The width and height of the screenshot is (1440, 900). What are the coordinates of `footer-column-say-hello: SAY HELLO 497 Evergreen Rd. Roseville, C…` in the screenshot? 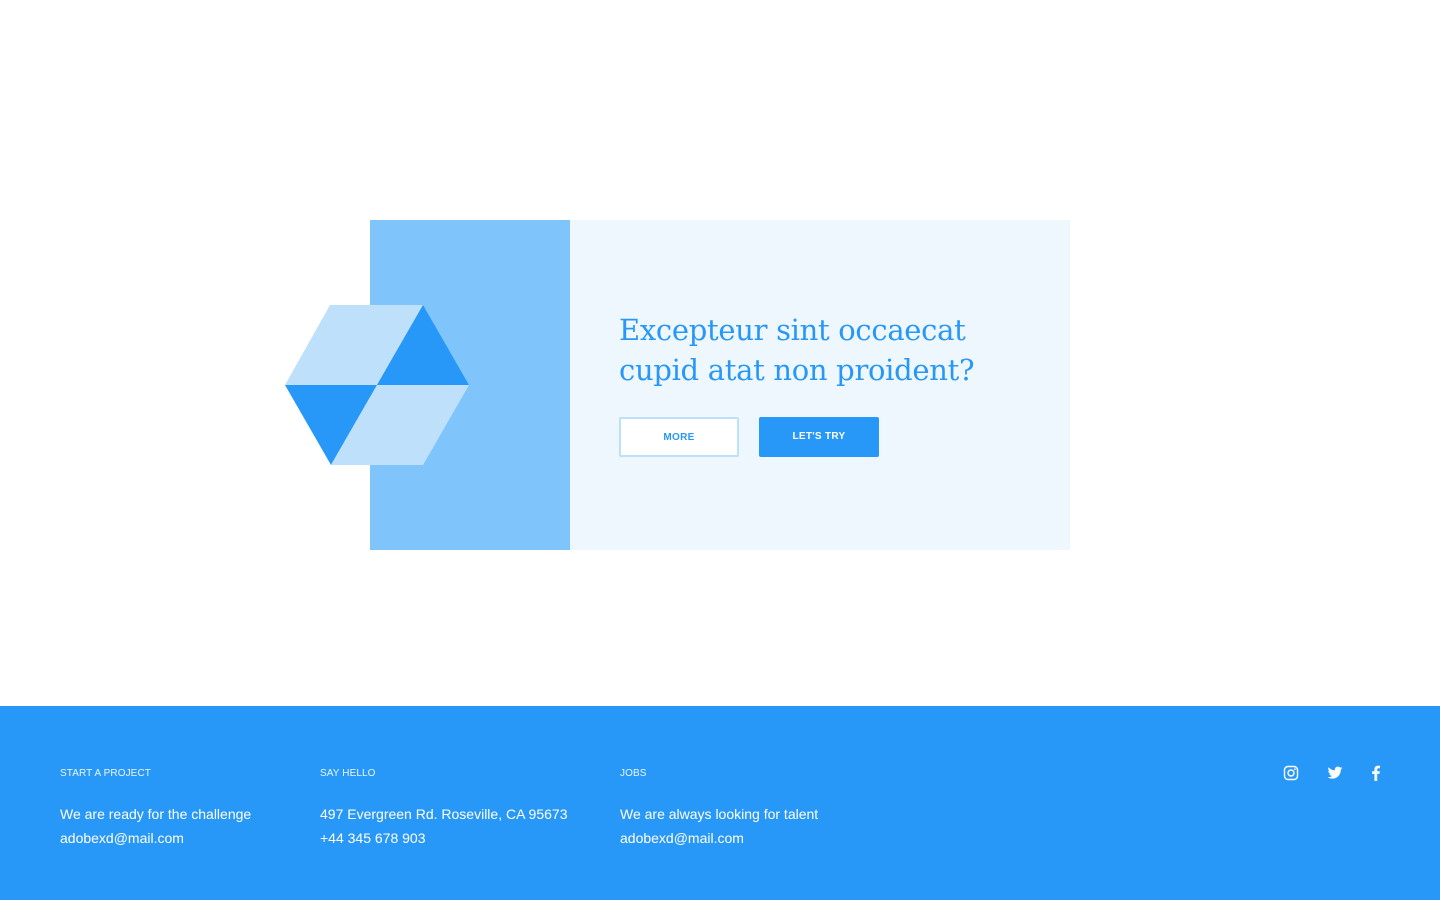 It's located at (443, 809).